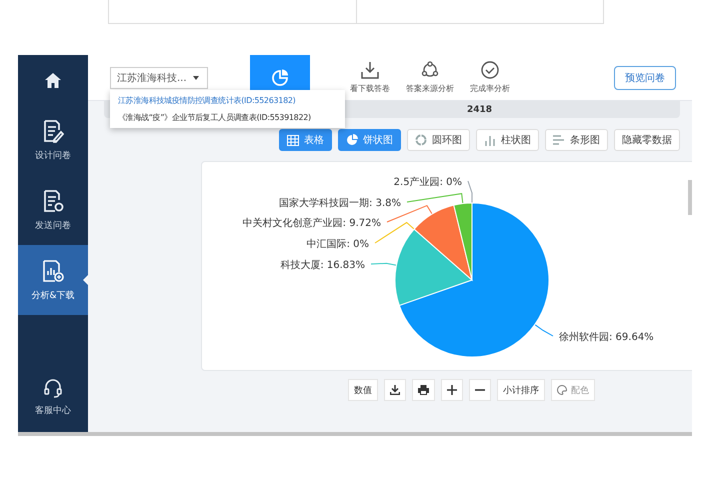 This screenshot has width=711, height=493. What do you see at coordinates (53, 410) in the screenshot?
I see `sidebar-label: 客服中心` at bounding box center [53, 410].